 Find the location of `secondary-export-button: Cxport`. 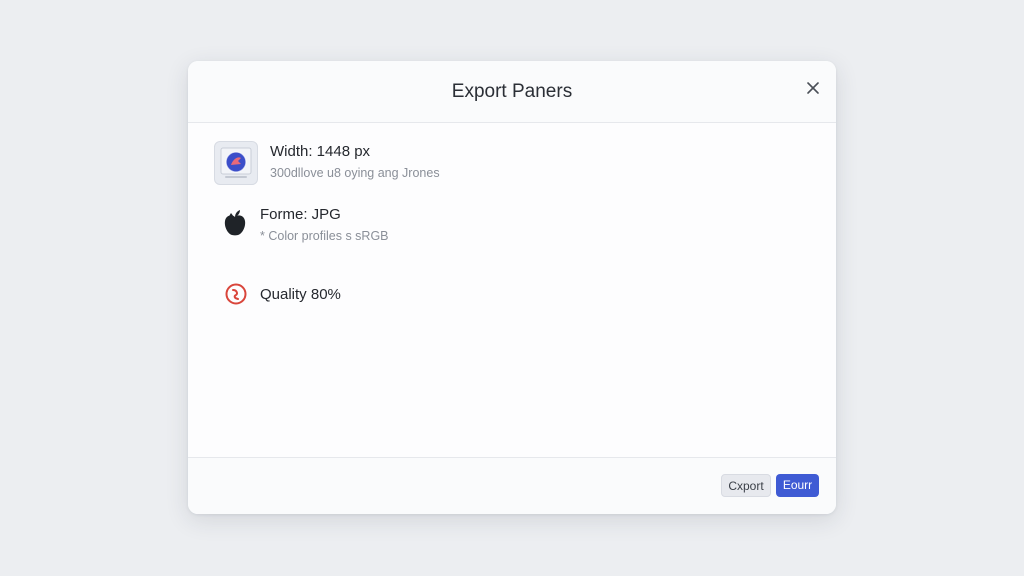

secondary-export-button: Cxport is located at coordinates (746, 485).